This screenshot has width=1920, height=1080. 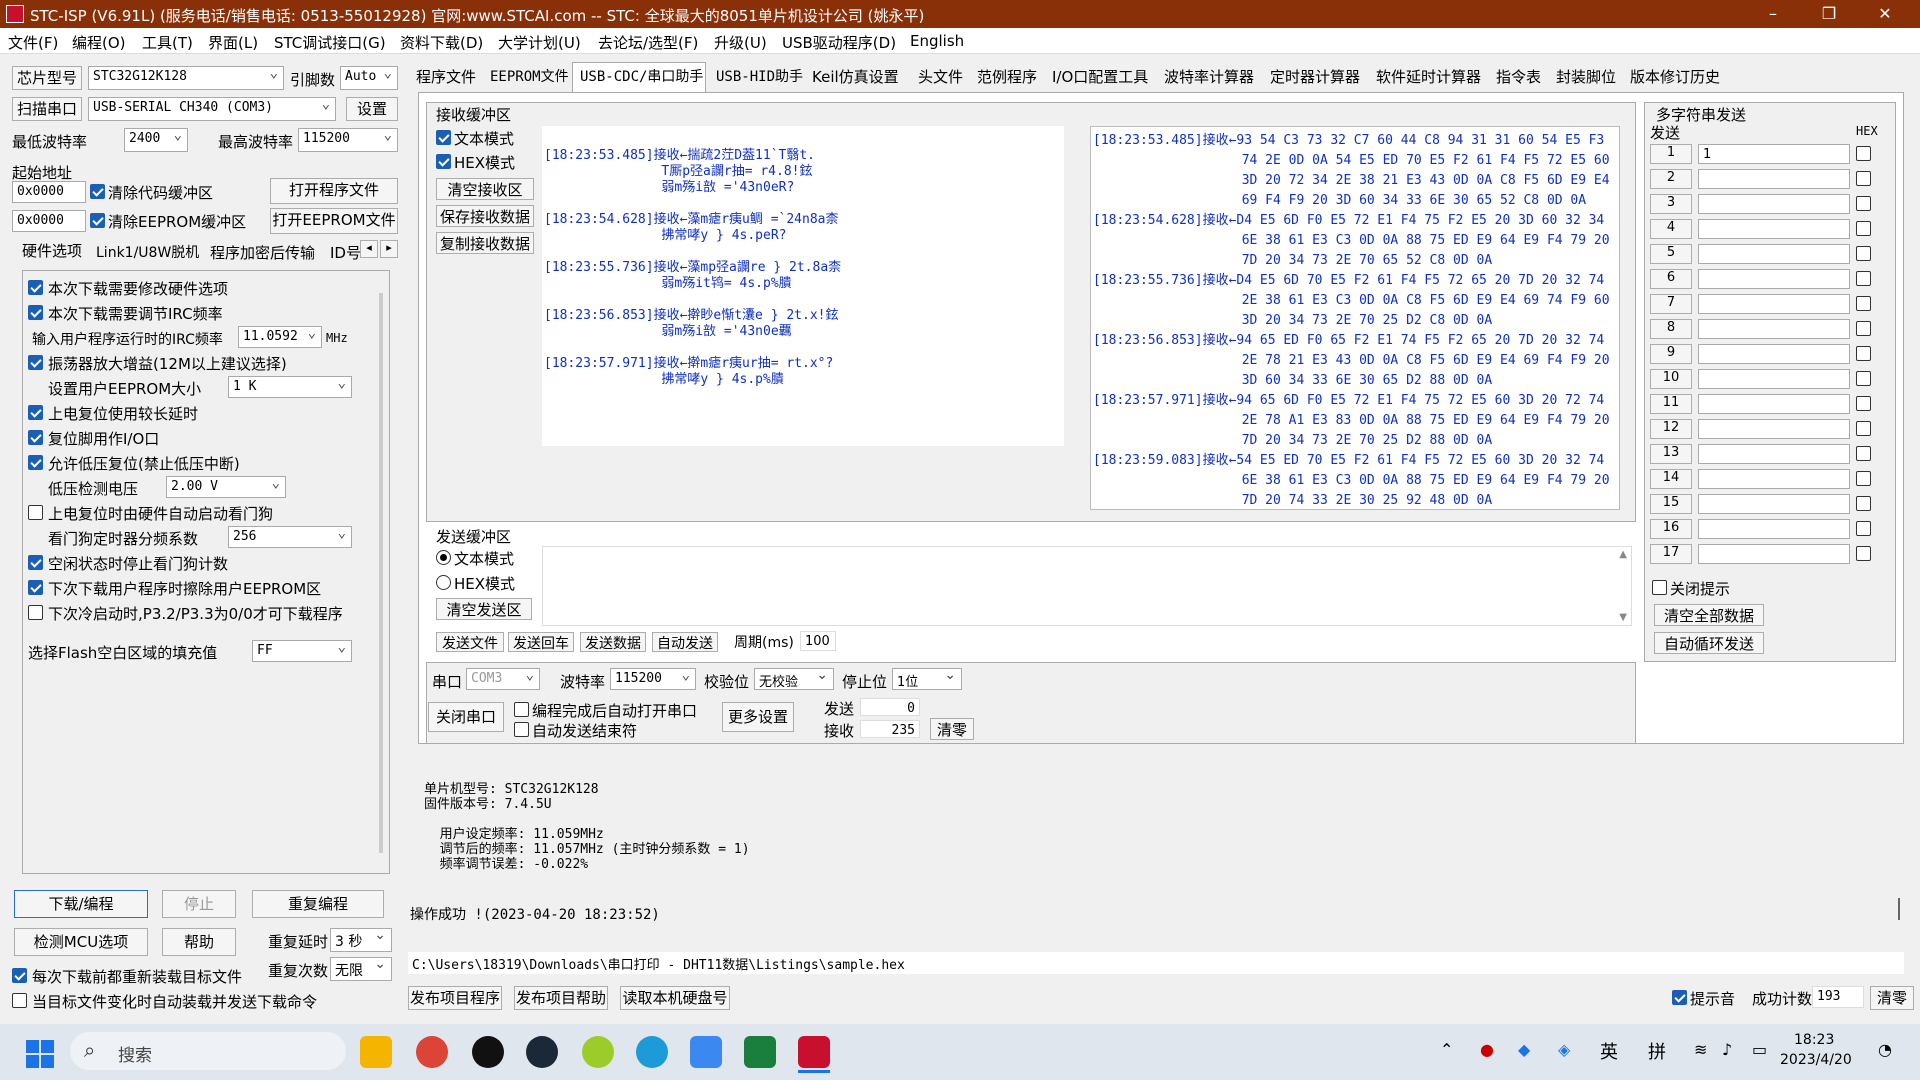 What do you see at coordinates (443, 557) in the screenshot?
I see `tx-text-mode-radio` at bounding box center [443, 557].